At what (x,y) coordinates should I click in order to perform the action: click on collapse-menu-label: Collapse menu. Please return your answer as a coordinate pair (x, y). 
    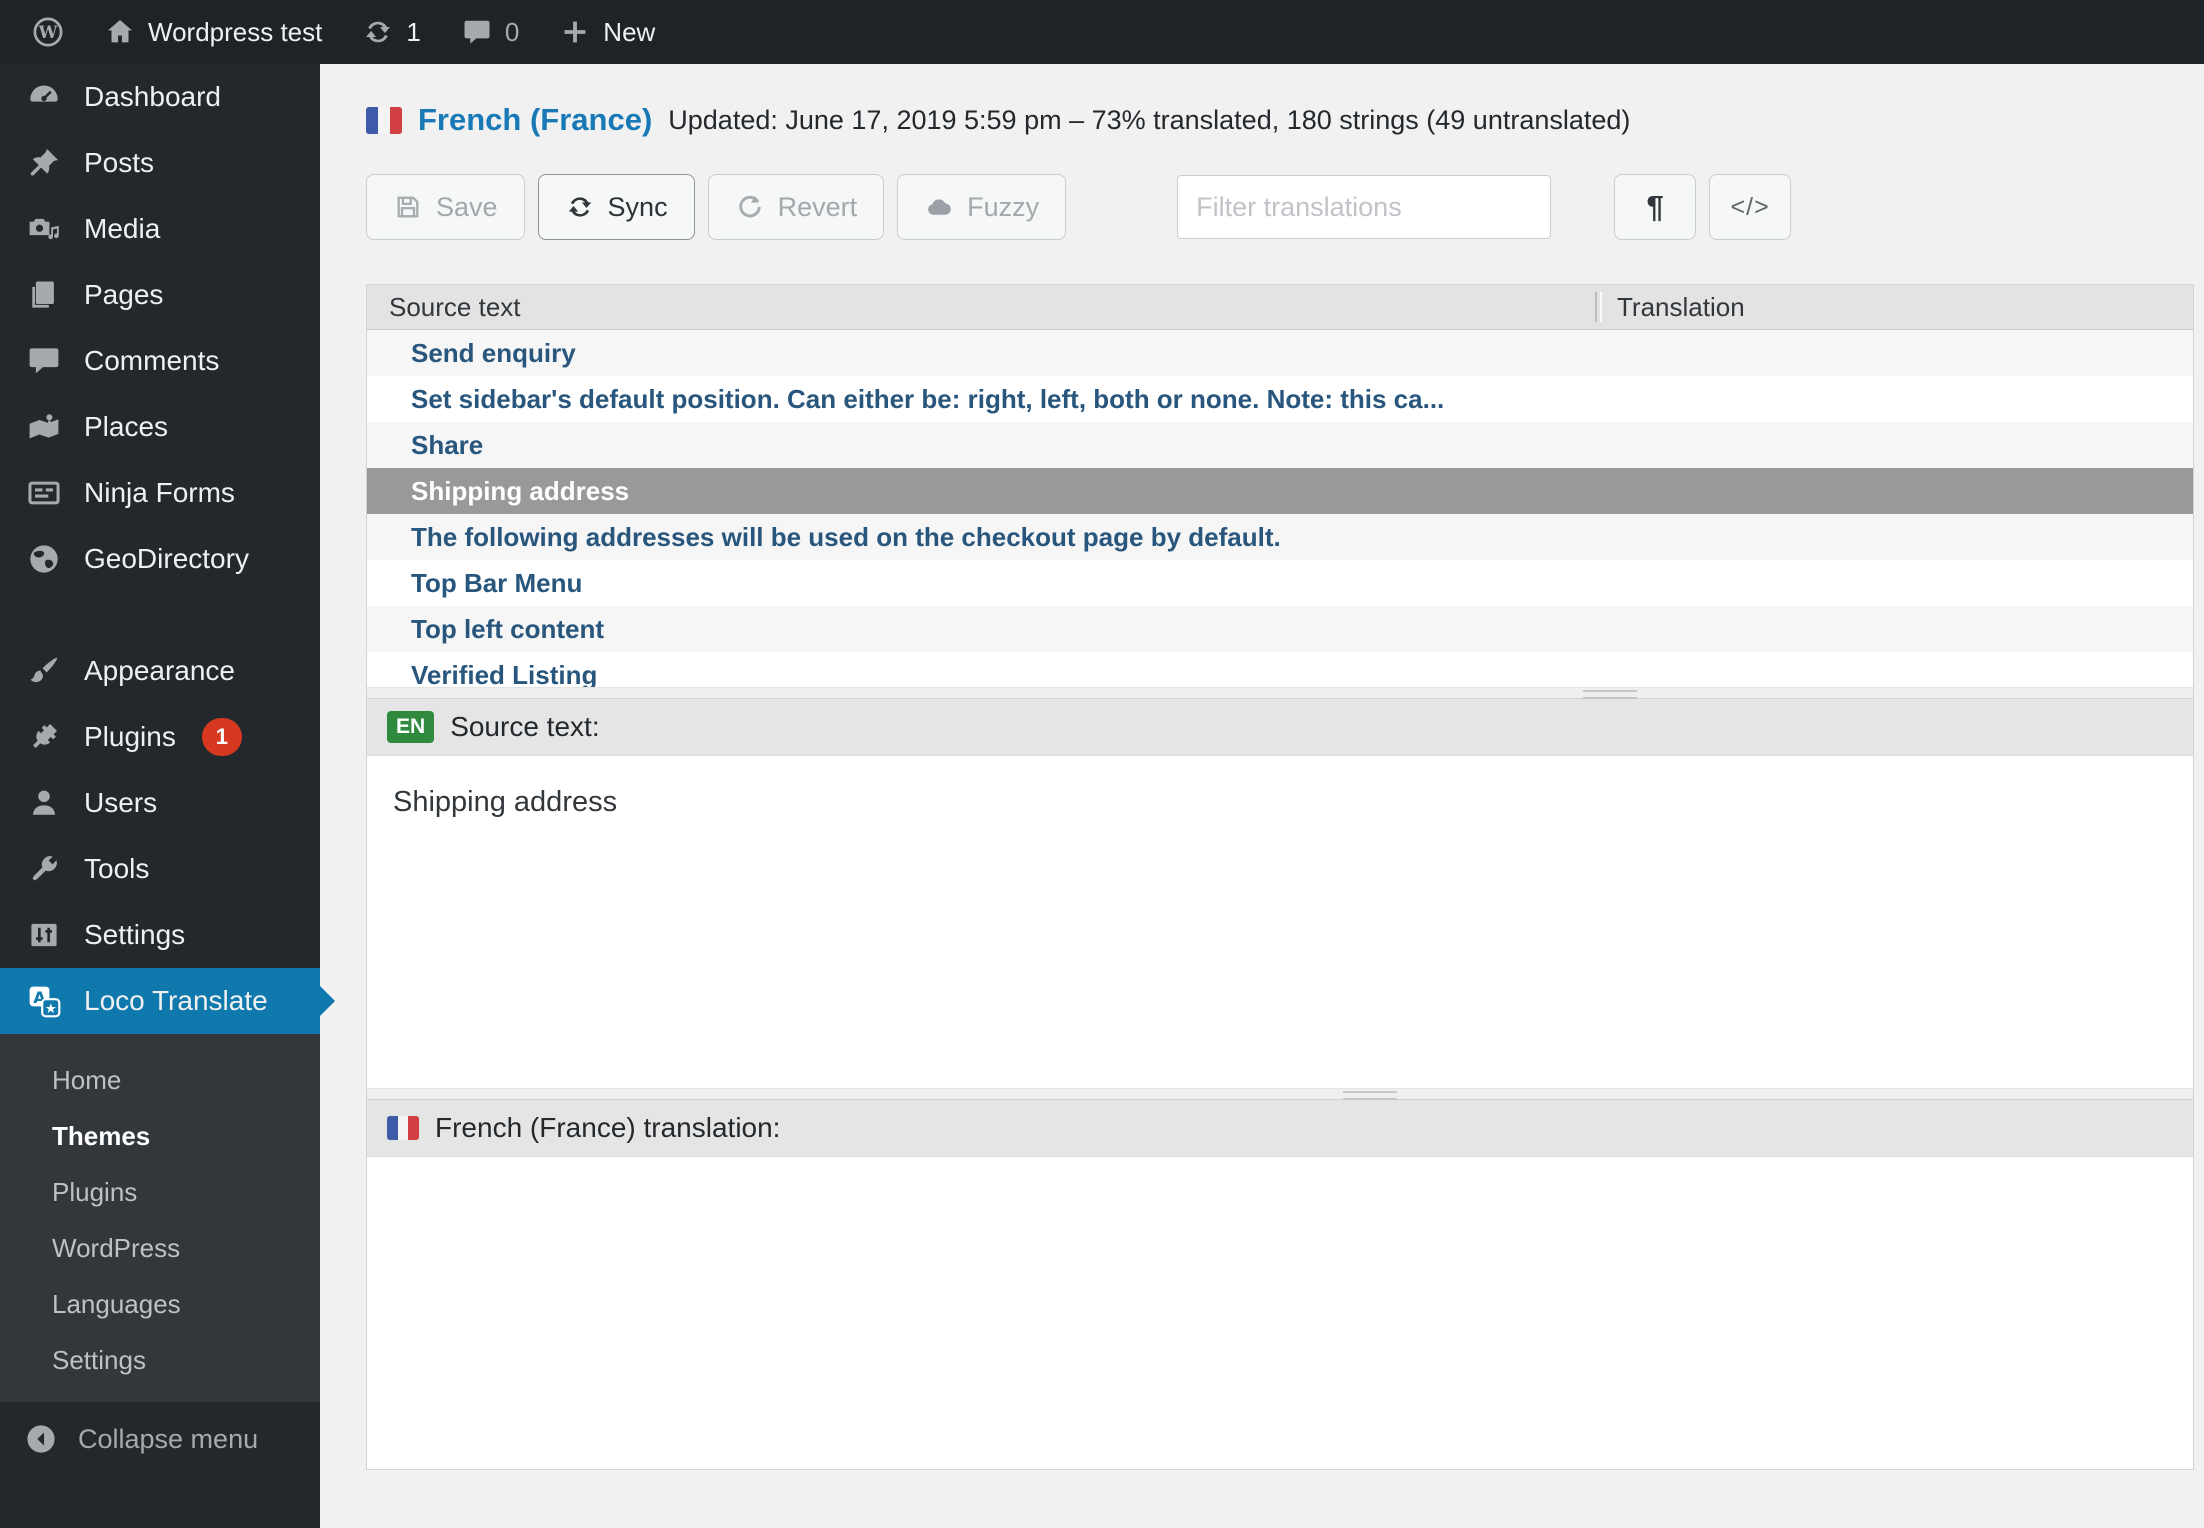
    Looking at the image, I should click on (168, 1438).